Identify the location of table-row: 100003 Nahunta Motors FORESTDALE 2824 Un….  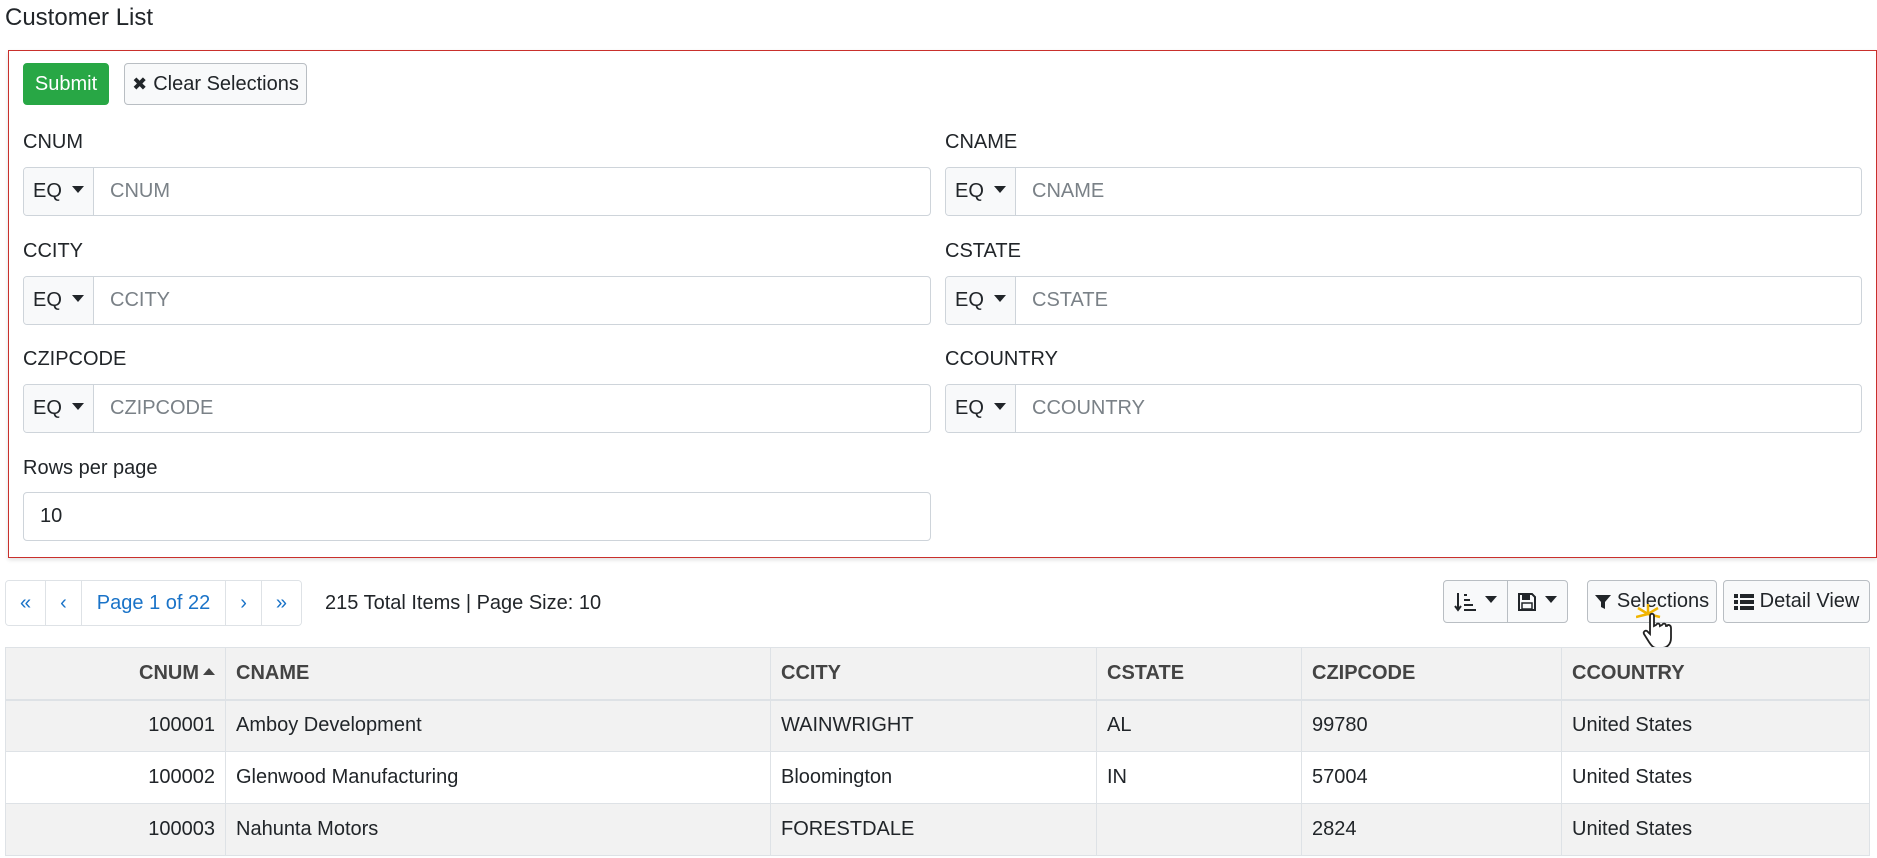
(937, 829).